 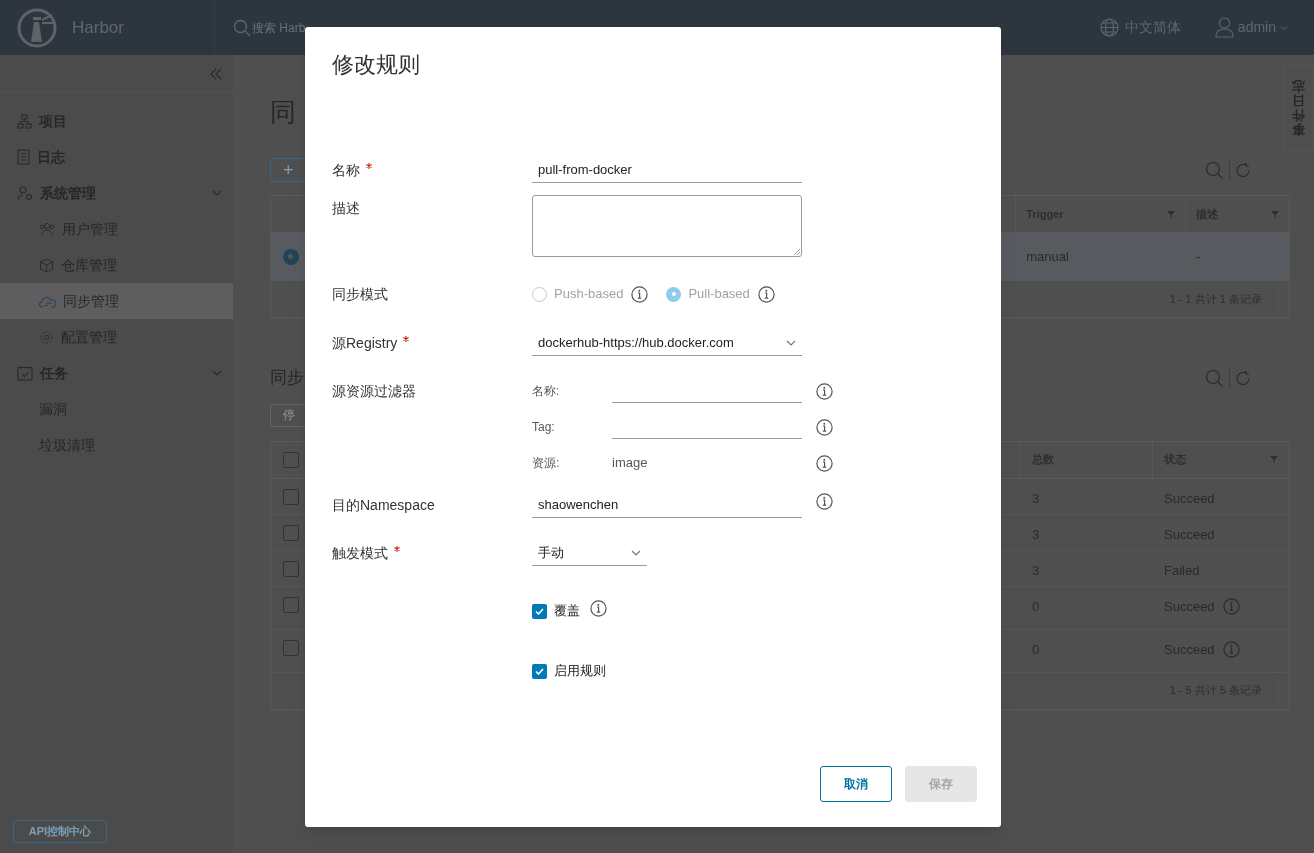 What do you see at coordinates (667, 170) in the screenshot?
I see `name-input: pull-from-docker` at bounding box center [667, 170].